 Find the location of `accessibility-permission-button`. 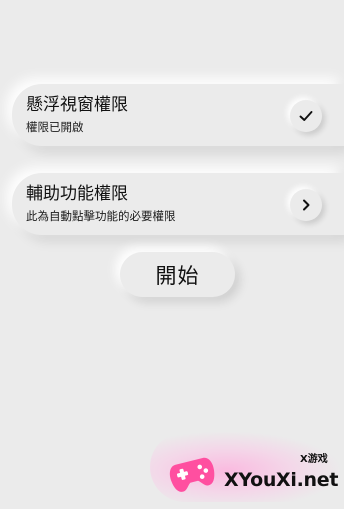

accessibility-permission-button is located at coordinates (306, 205).